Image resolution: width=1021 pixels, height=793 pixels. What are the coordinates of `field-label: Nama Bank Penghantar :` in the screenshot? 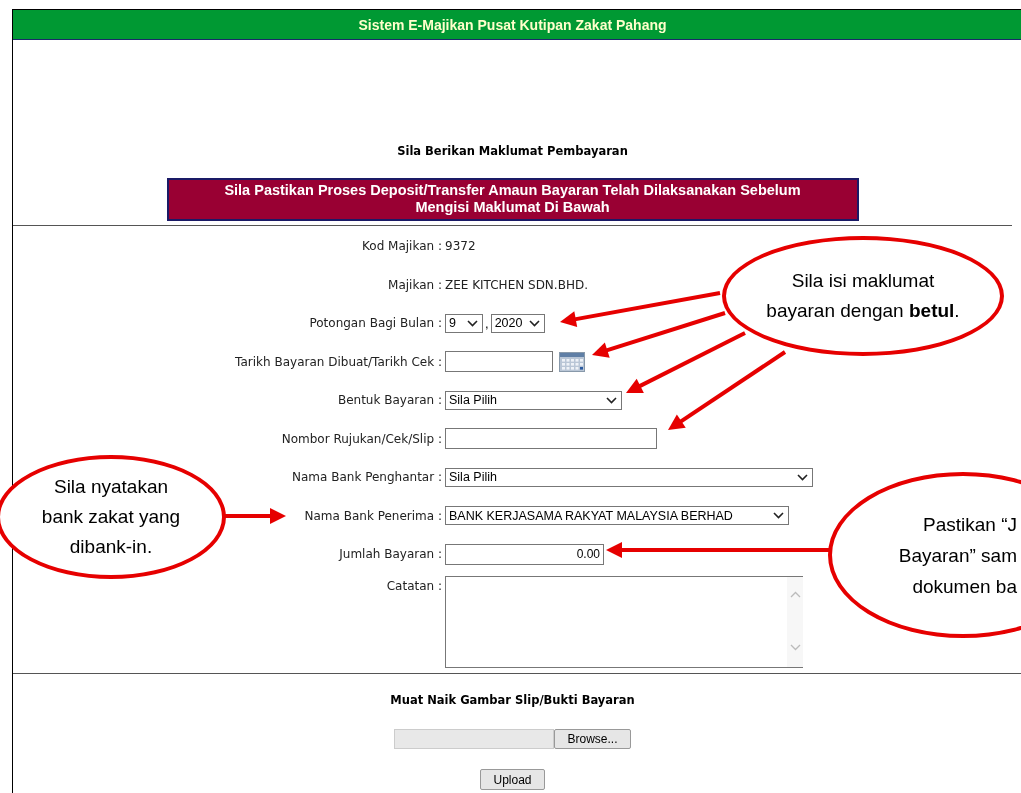 It's located at (367, 477).